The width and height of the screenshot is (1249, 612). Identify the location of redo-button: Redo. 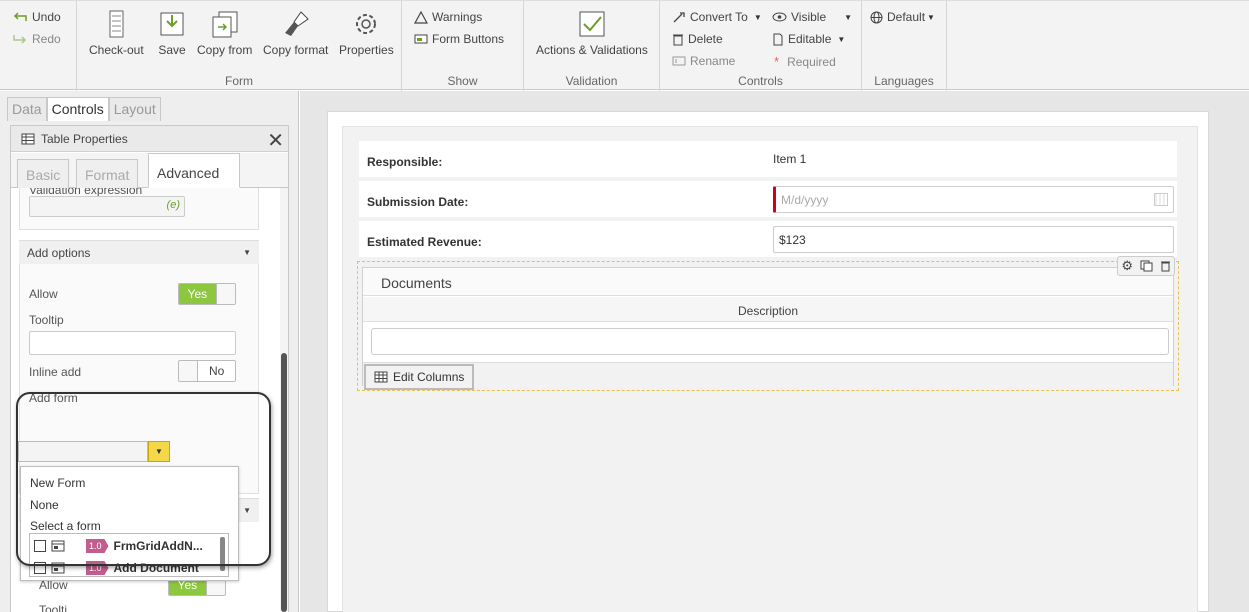
(36, 39).